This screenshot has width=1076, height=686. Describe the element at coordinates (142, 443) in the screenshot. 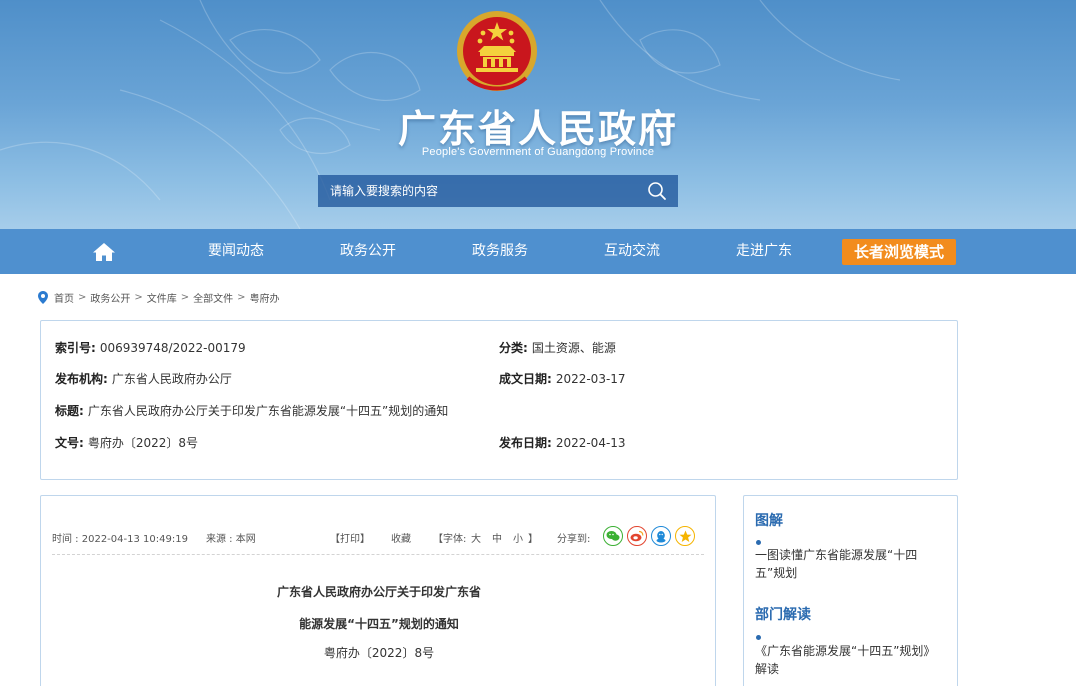

I see `document-number-value: 粤府办〔2022〕8号` at that location.